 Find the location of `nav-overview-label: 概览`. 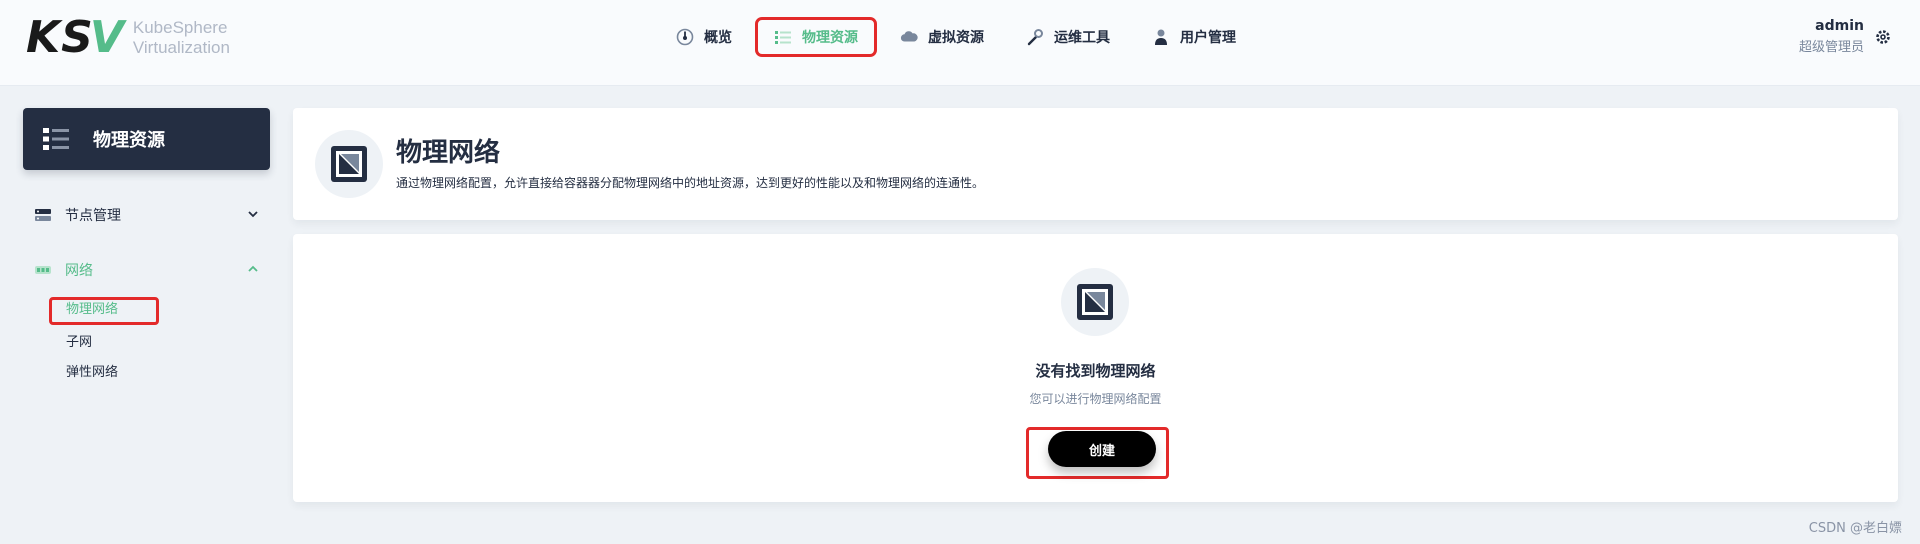

nav-overview-label: 概览 is located at coordinates (718, 38).